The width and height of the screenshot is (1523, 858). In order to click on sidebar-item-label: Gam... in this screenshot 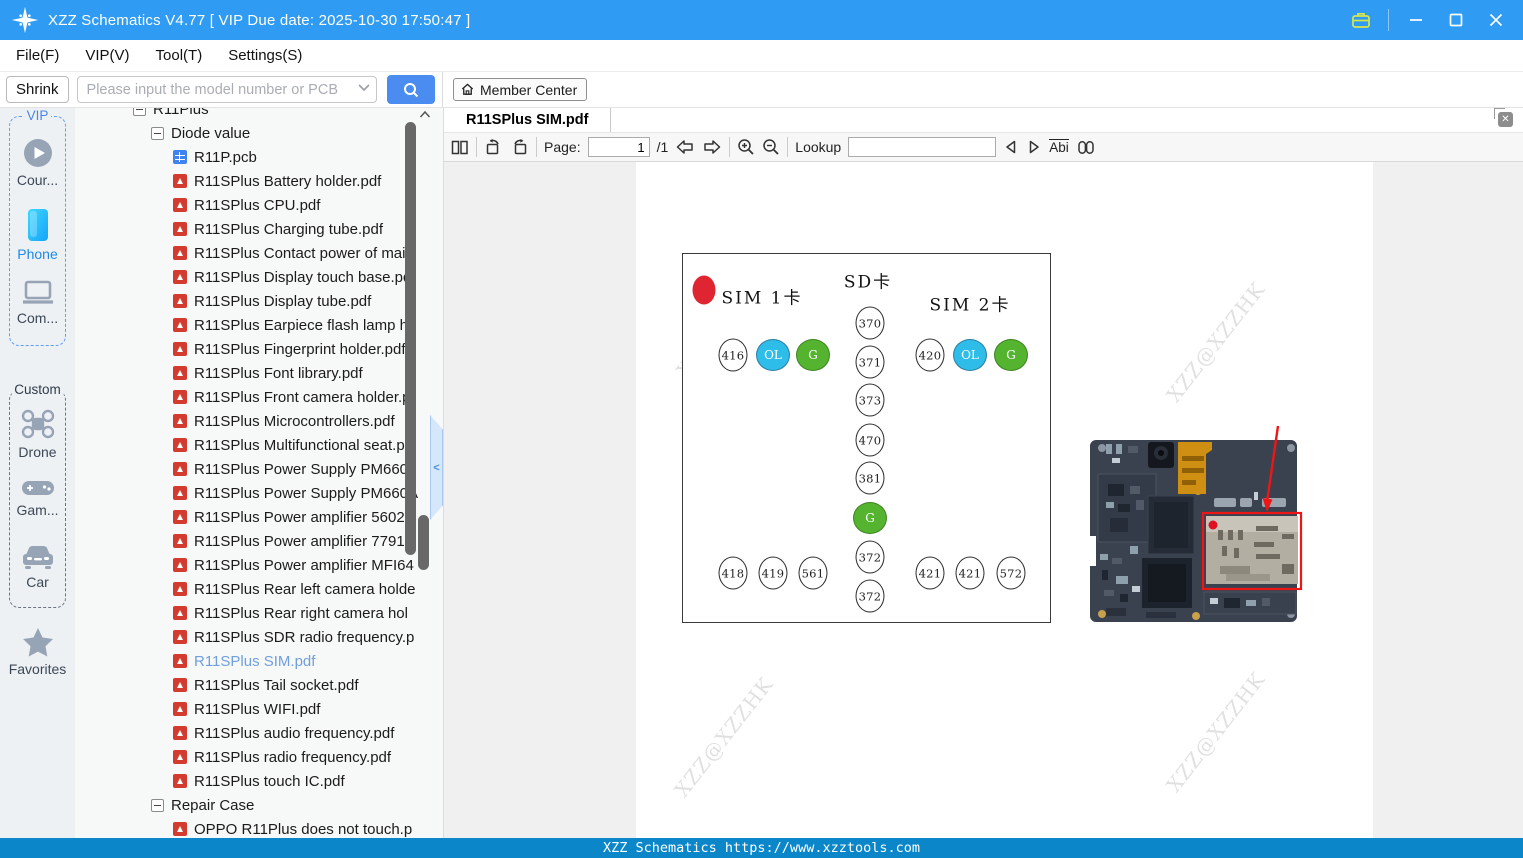, I will do `click(37, 510)`.